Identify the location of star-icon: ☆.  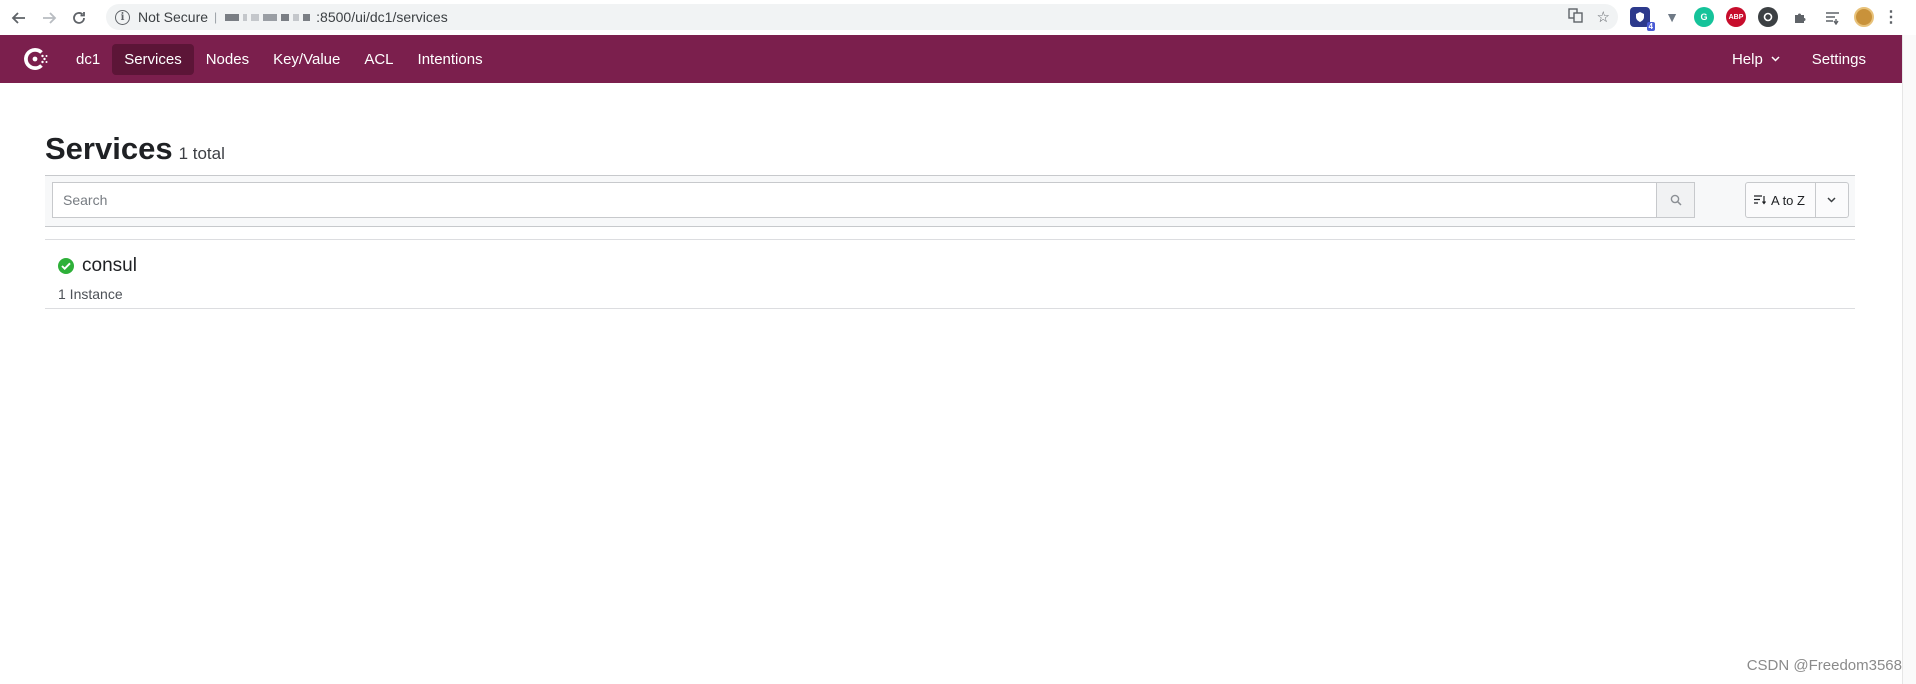
(1603, 17).